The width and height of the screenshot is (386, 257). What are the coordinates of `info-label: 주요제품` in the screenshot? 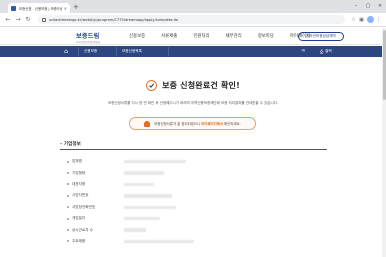 It's located at (79, 240).